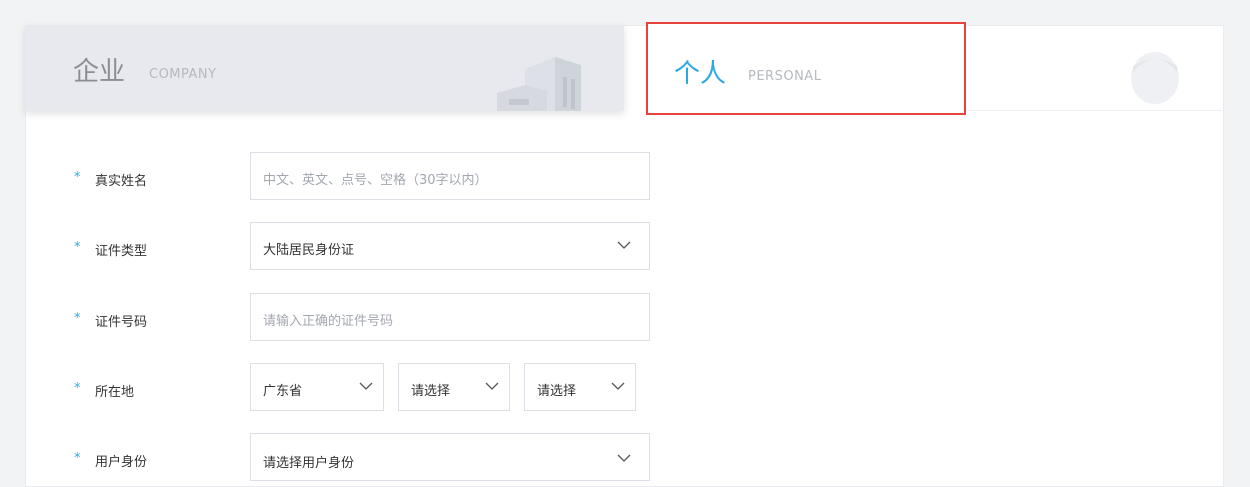 Image resolution: width=1250 pixels, height=487 pixels. I want to click on user-identity-label: 用户身份, so click(121, 462).